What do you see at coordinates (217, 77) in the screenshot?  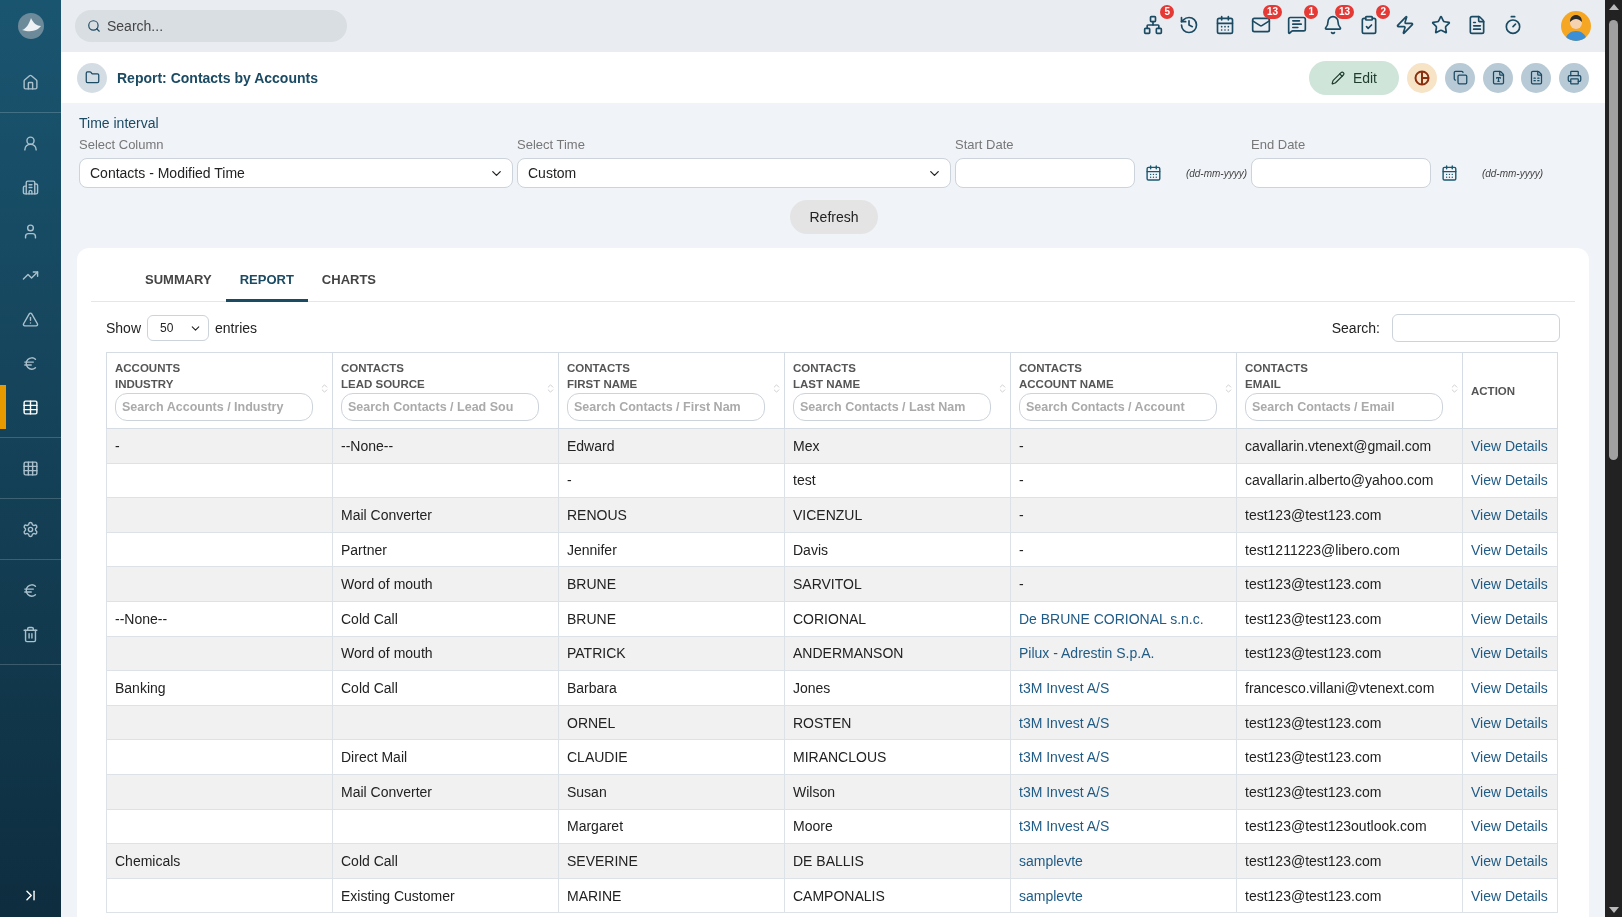 I see `page-title: Report: Contacts by Accounts` at bounding box center [217, 77].